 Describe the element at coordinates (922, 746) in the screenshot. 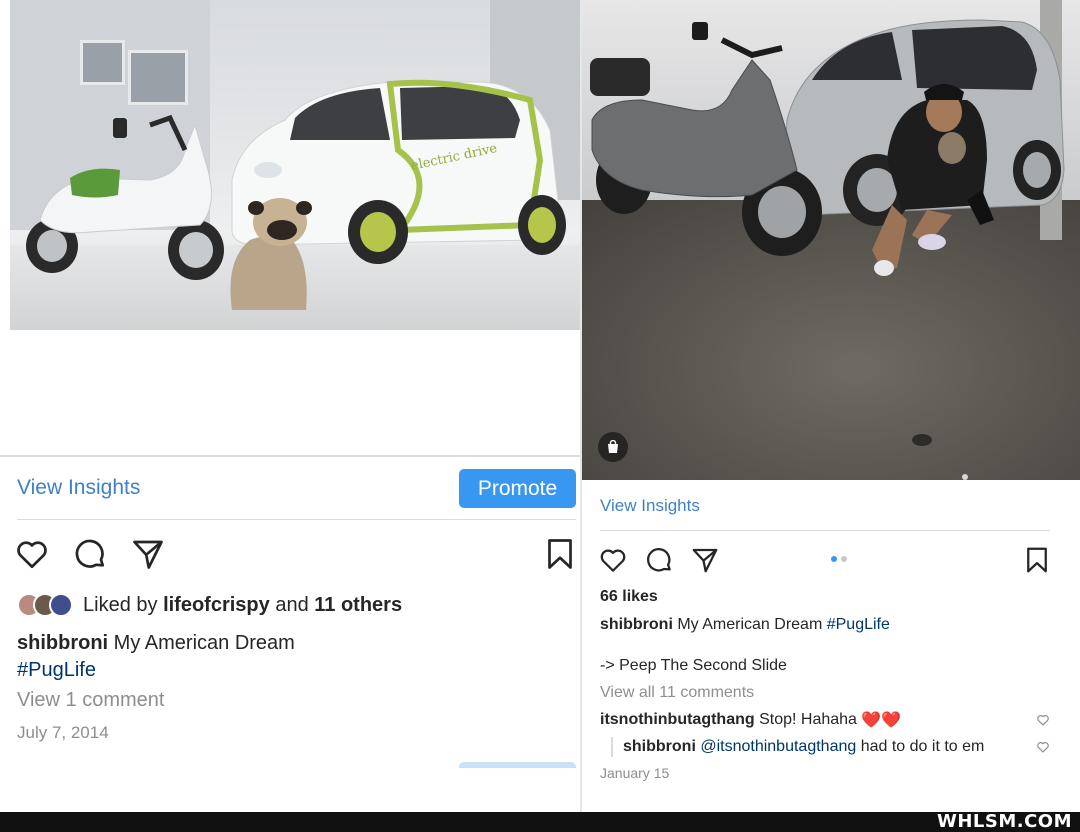

I see `comment-text: had to do it to em` at that location.